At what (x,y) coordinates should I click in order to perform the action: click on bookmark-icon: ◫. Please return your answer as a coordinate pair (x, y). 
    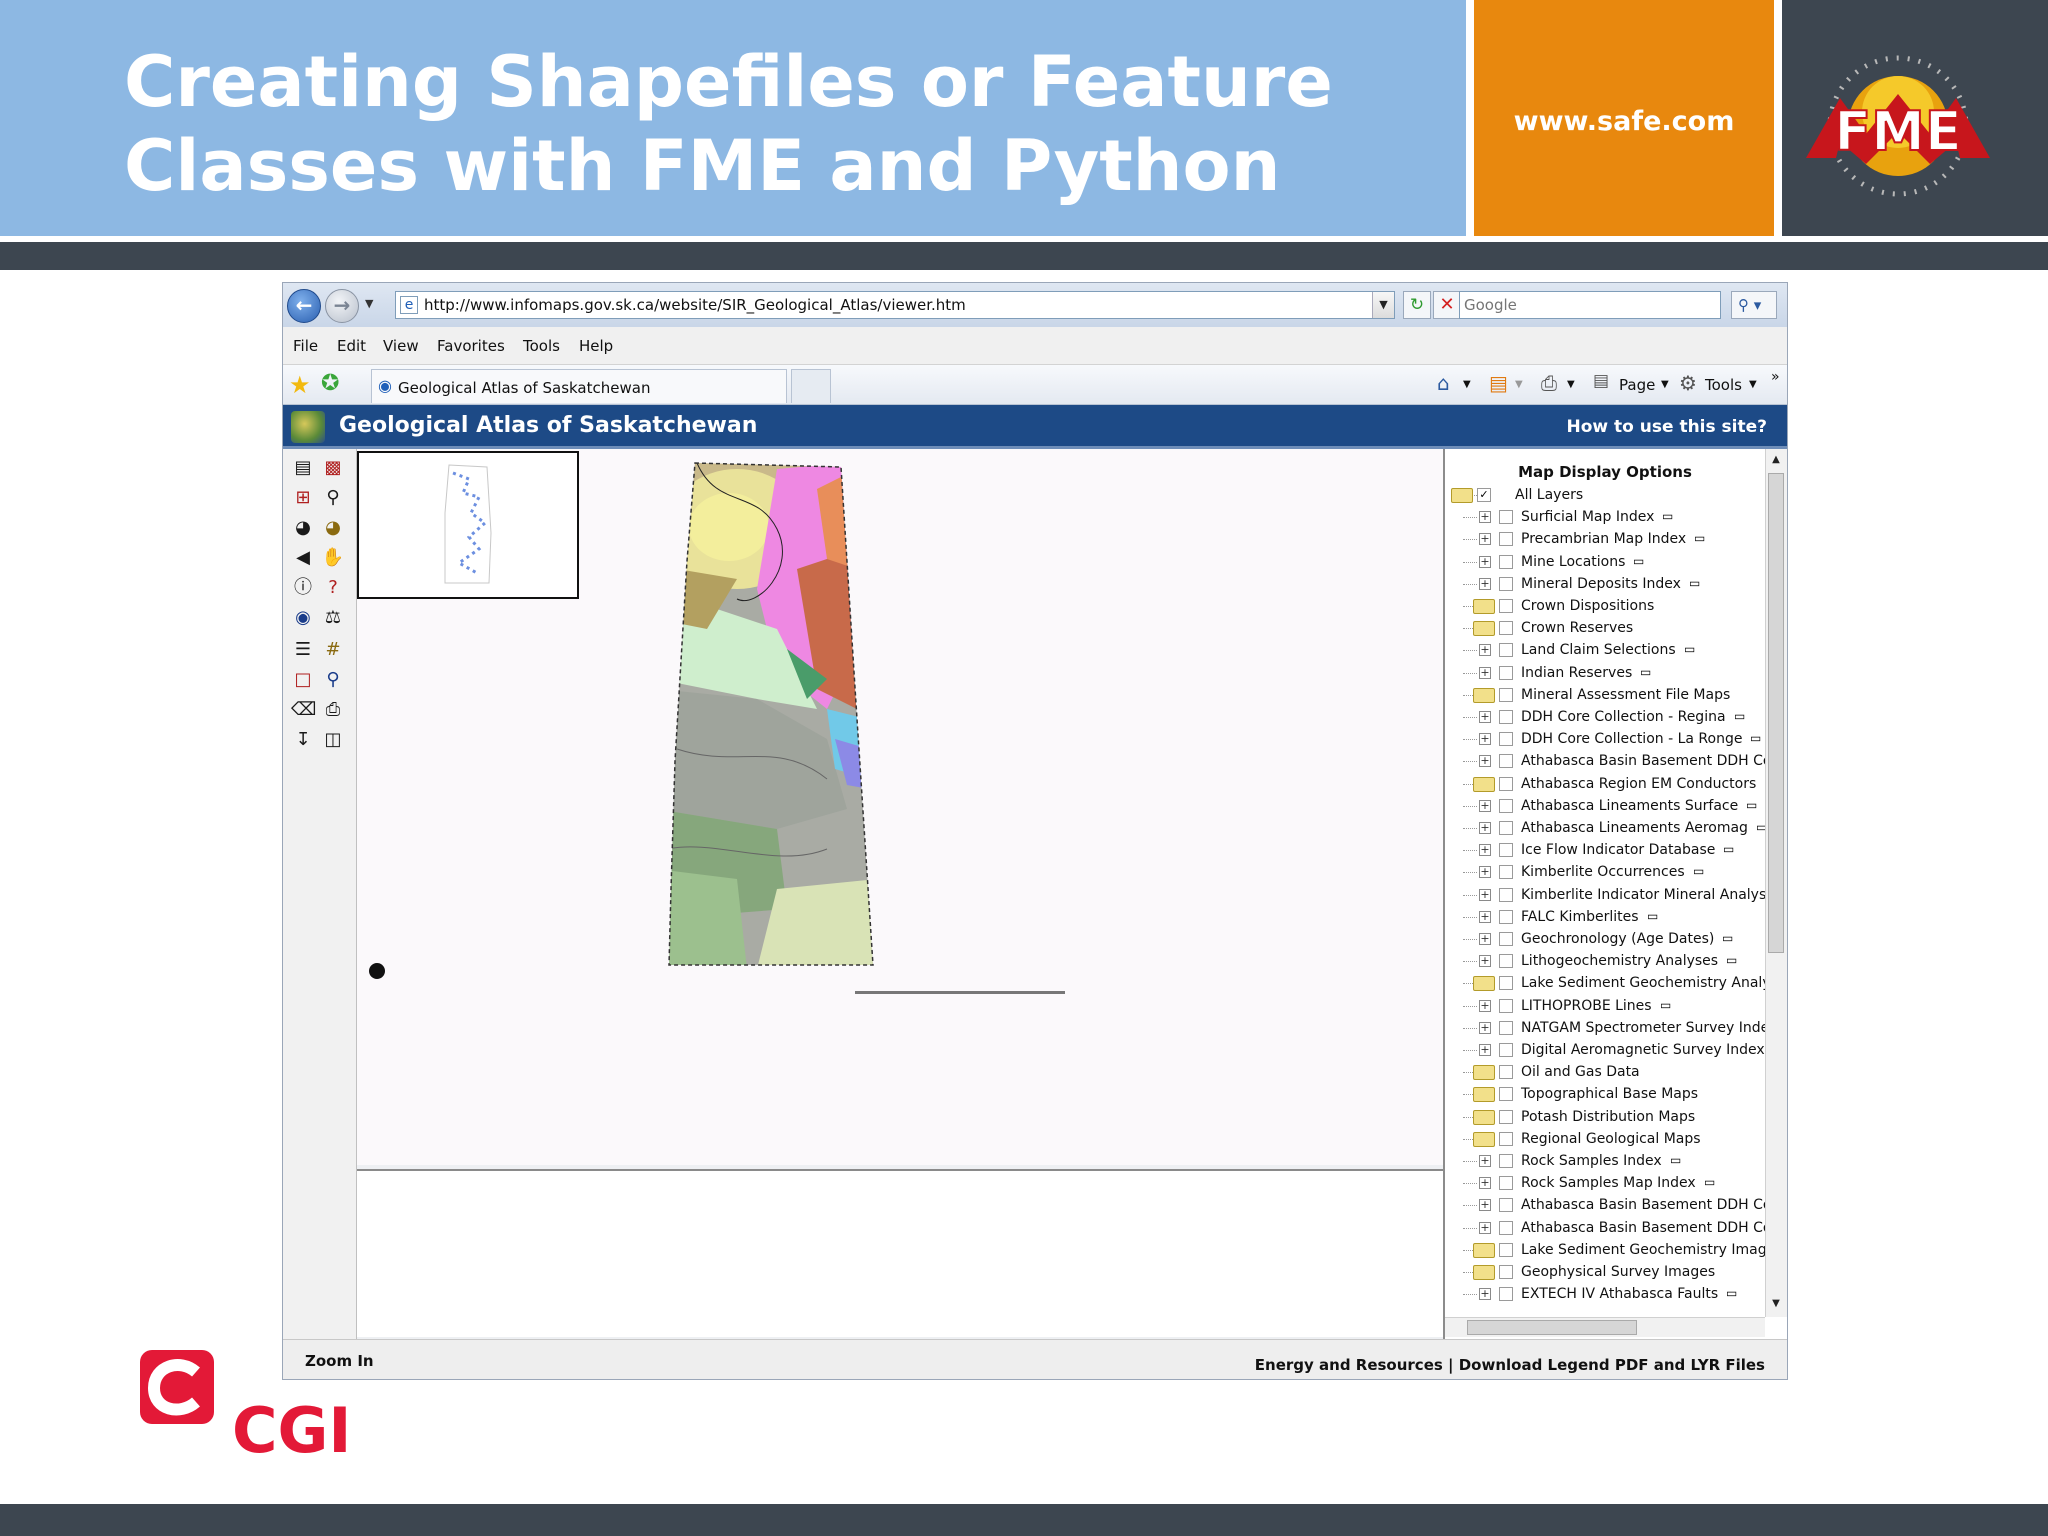
    Looking at the image, I should click on (333, 740).